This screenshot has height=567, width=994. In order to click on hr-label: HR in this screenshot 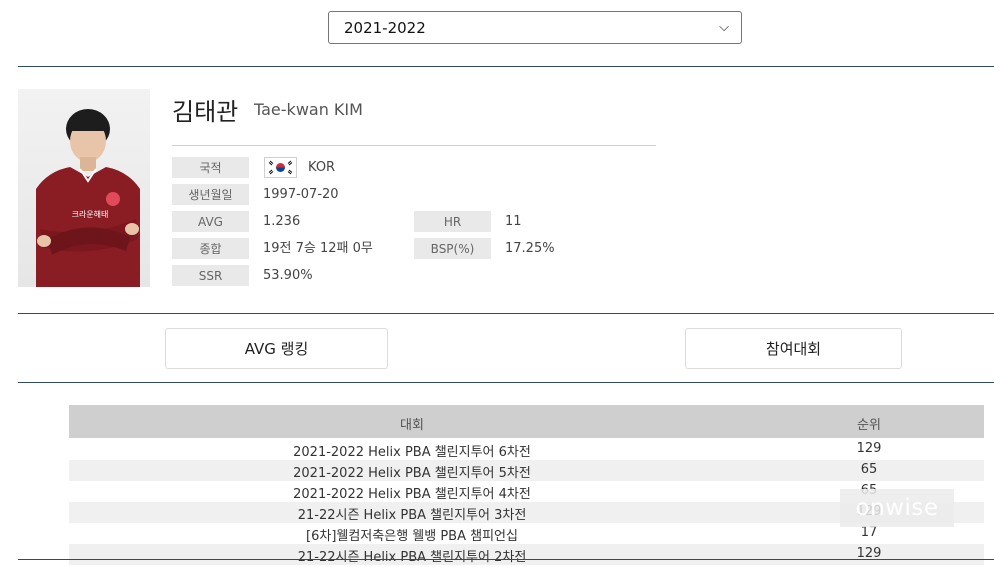, I will do `click(452, 221)`.